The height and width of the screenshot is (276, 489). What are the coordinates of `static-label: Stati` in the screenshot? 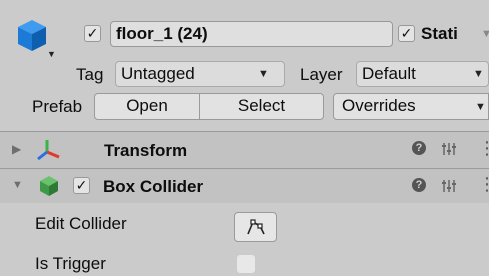 It's located at (439, 34).